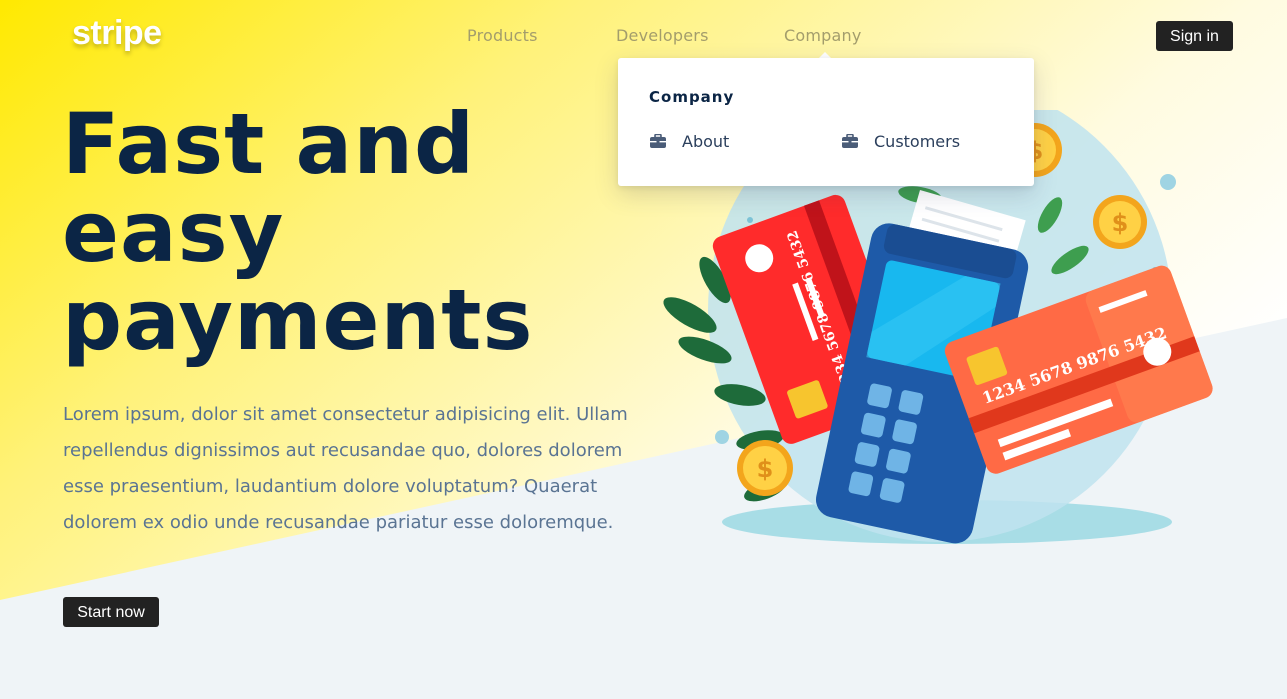 The width and height of the screenshot is (1287, 699). I want to click on nav-developers: Developers, so click(662, 35).